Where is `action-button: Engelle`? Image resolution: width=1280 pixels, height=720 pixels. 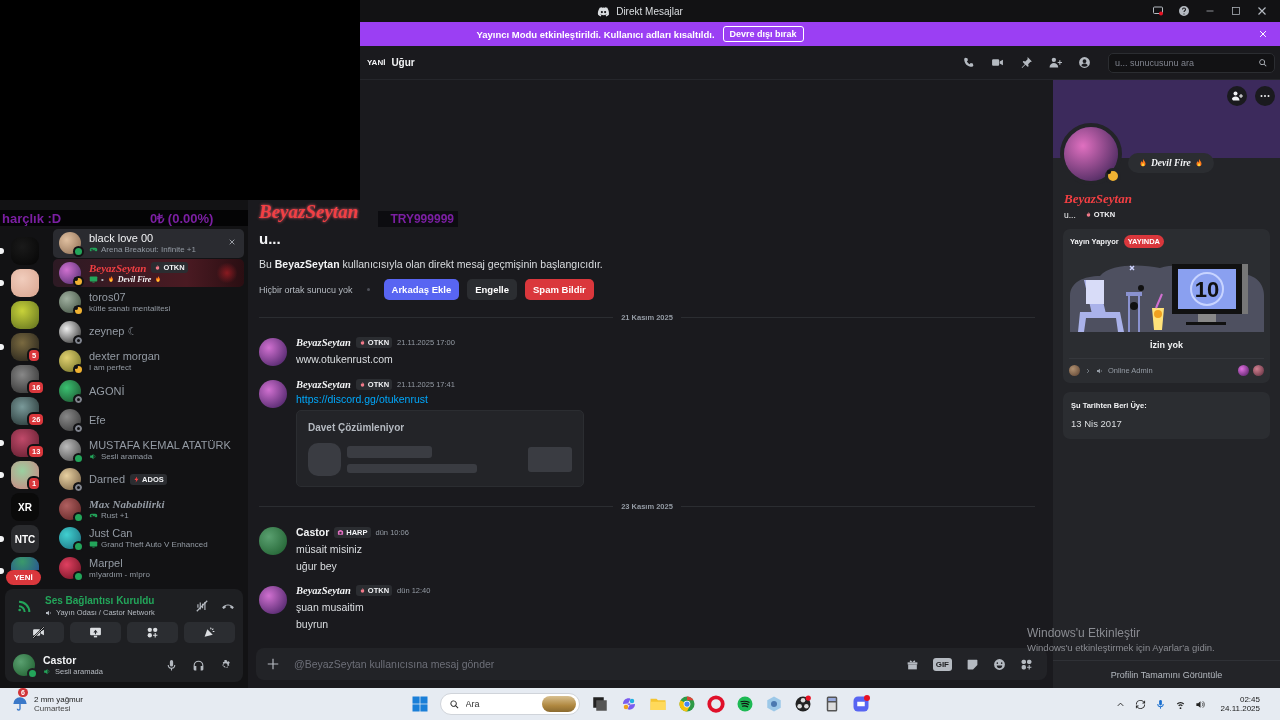 action-button: Engelle is located at coordinates (492, 289).